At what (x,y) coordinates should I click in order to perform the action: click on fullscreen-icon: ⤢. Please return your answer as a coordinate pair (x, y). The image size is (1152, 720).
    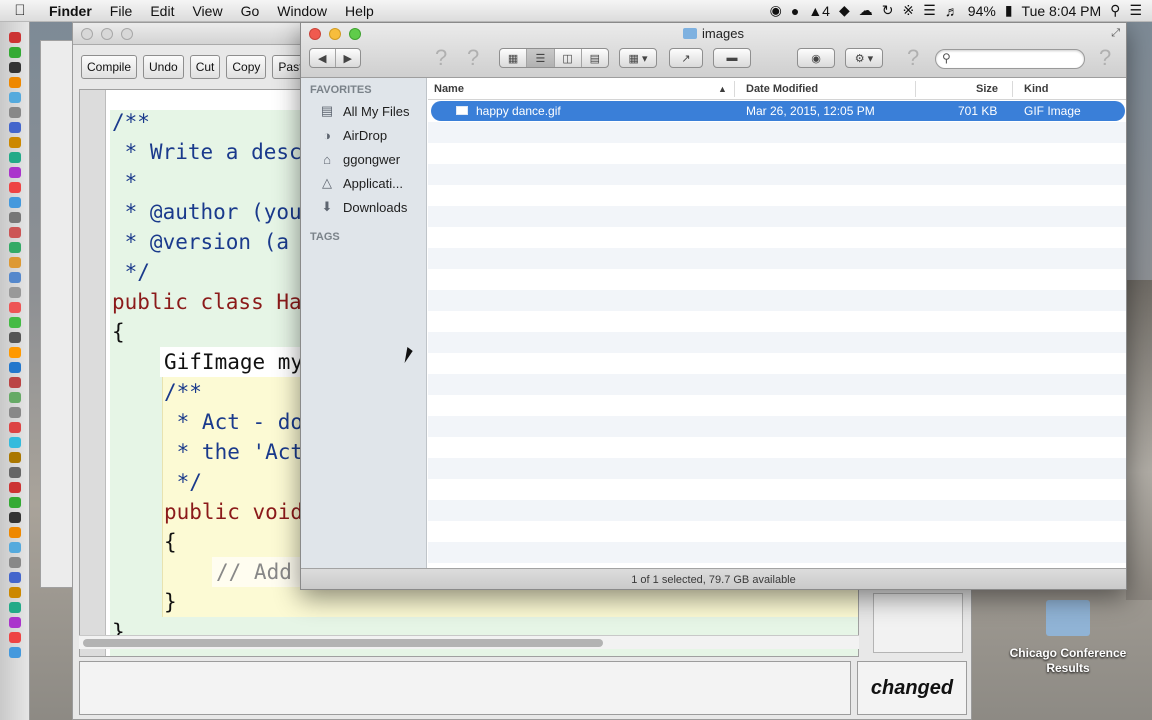
    Looking at the image, I should click on (1115, 33).